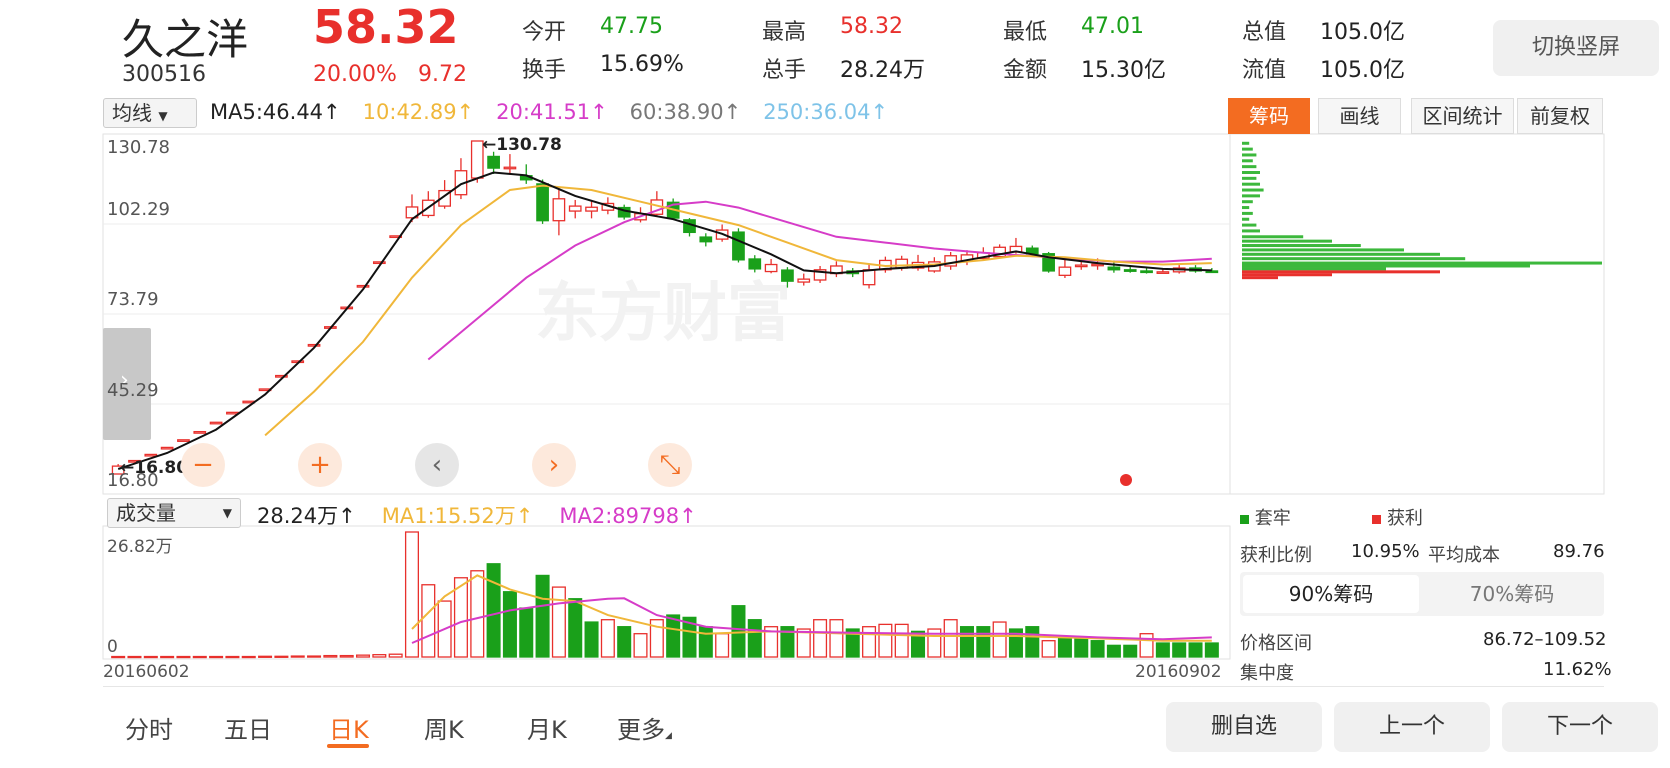  I want to click on previous-stock-button: 上一个, so click(1412, 727).